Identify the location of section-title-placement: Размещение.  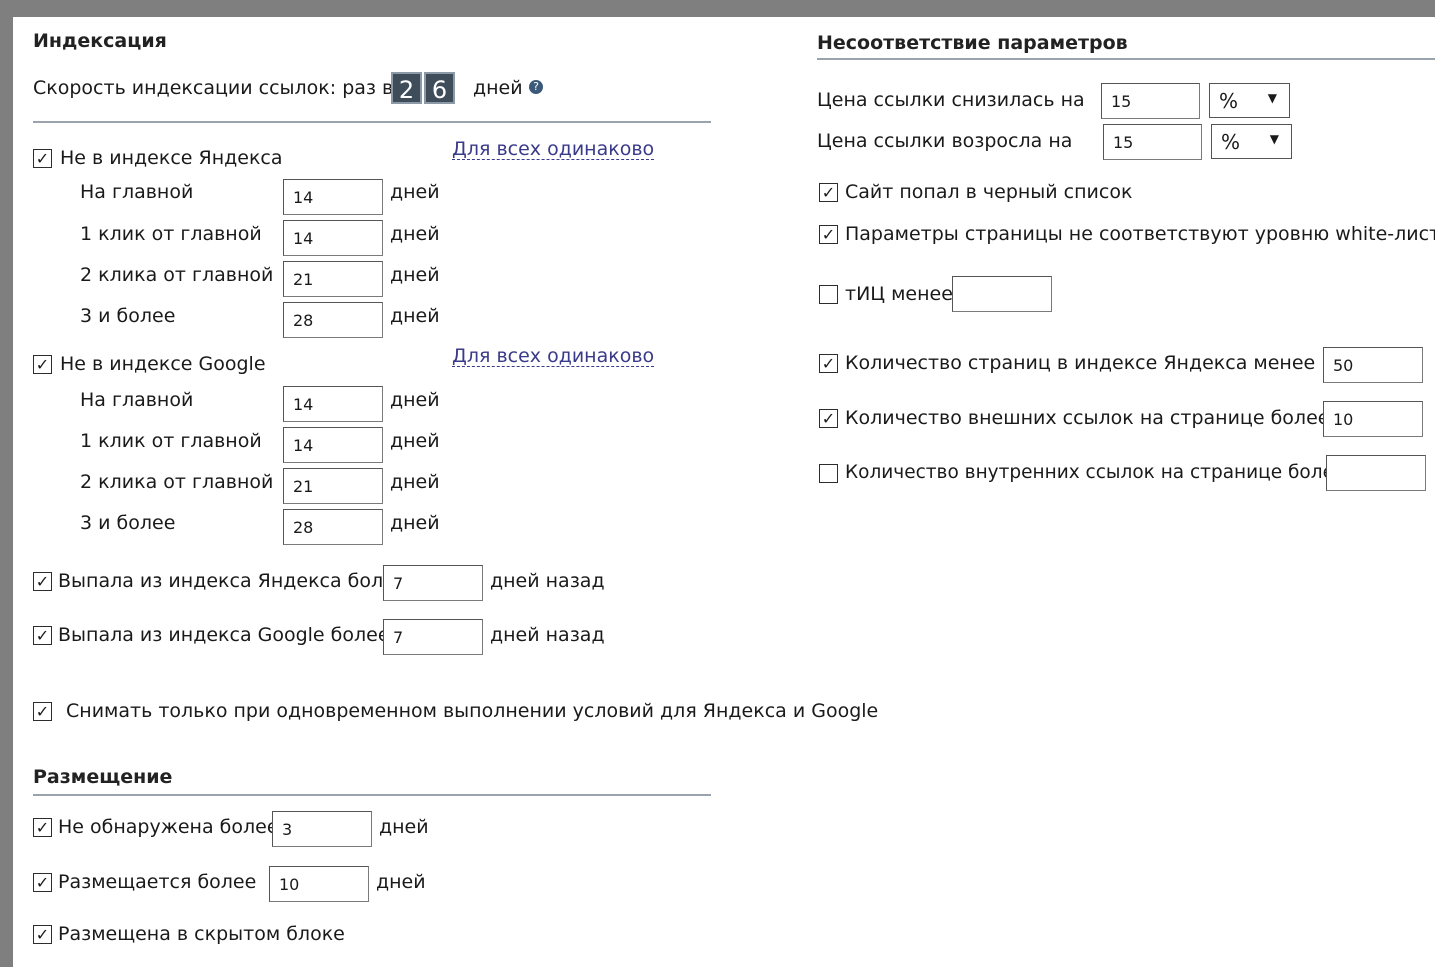
(103, 777).